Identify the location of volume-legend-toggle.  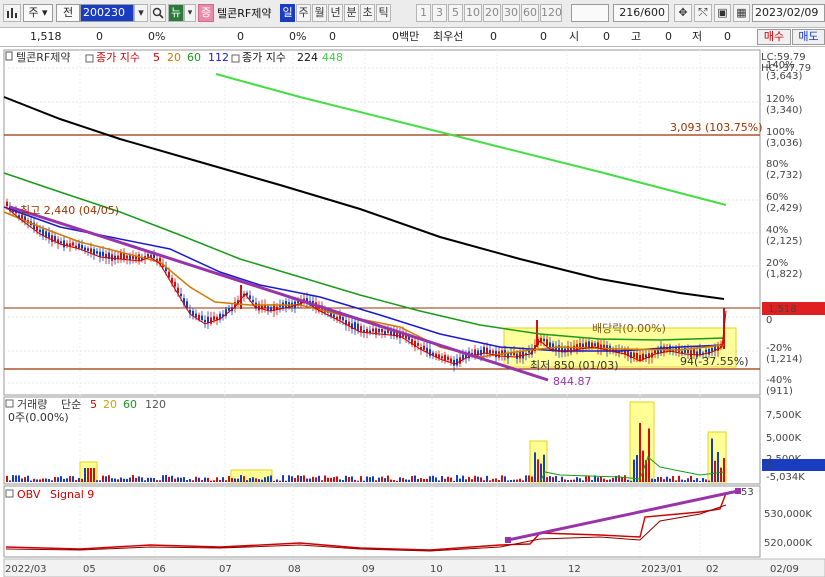
(9, 403).